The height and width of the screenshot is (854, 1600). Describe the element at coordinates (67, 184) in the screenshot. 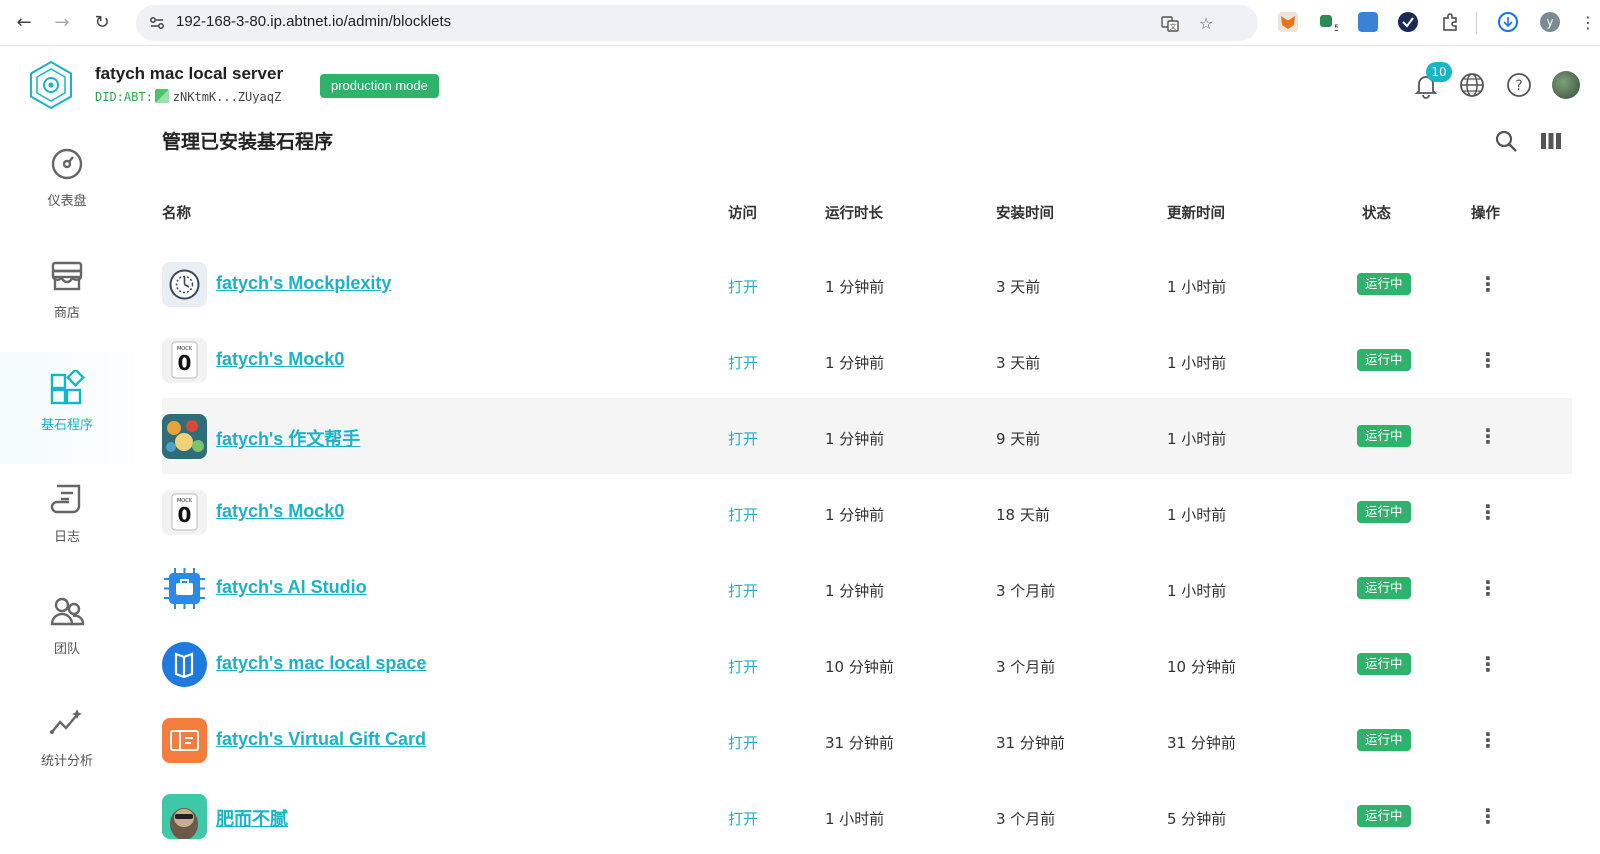

I see `sidebar-item-dashboard: 仪表盘` at that location.